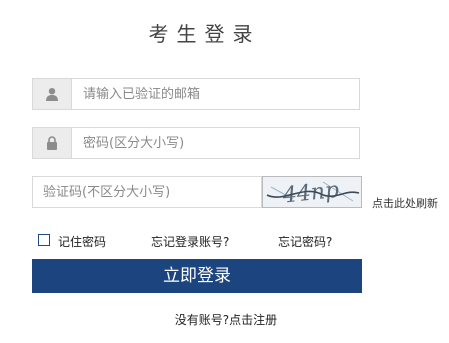 Image resolution: width=449 pixels, height=343 pixels. Describe the element at coordinates (52, 94) in the screenshot. I see `user-icon` at that location.